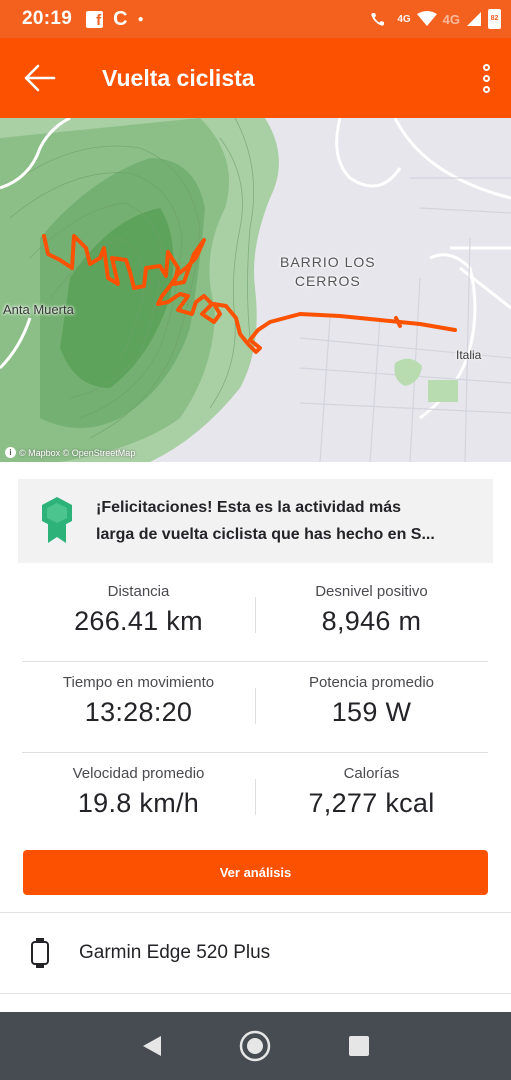  Describe the element at coordinates (95, 19) in the screenshot. I see `facebook-icon: f` at that location.